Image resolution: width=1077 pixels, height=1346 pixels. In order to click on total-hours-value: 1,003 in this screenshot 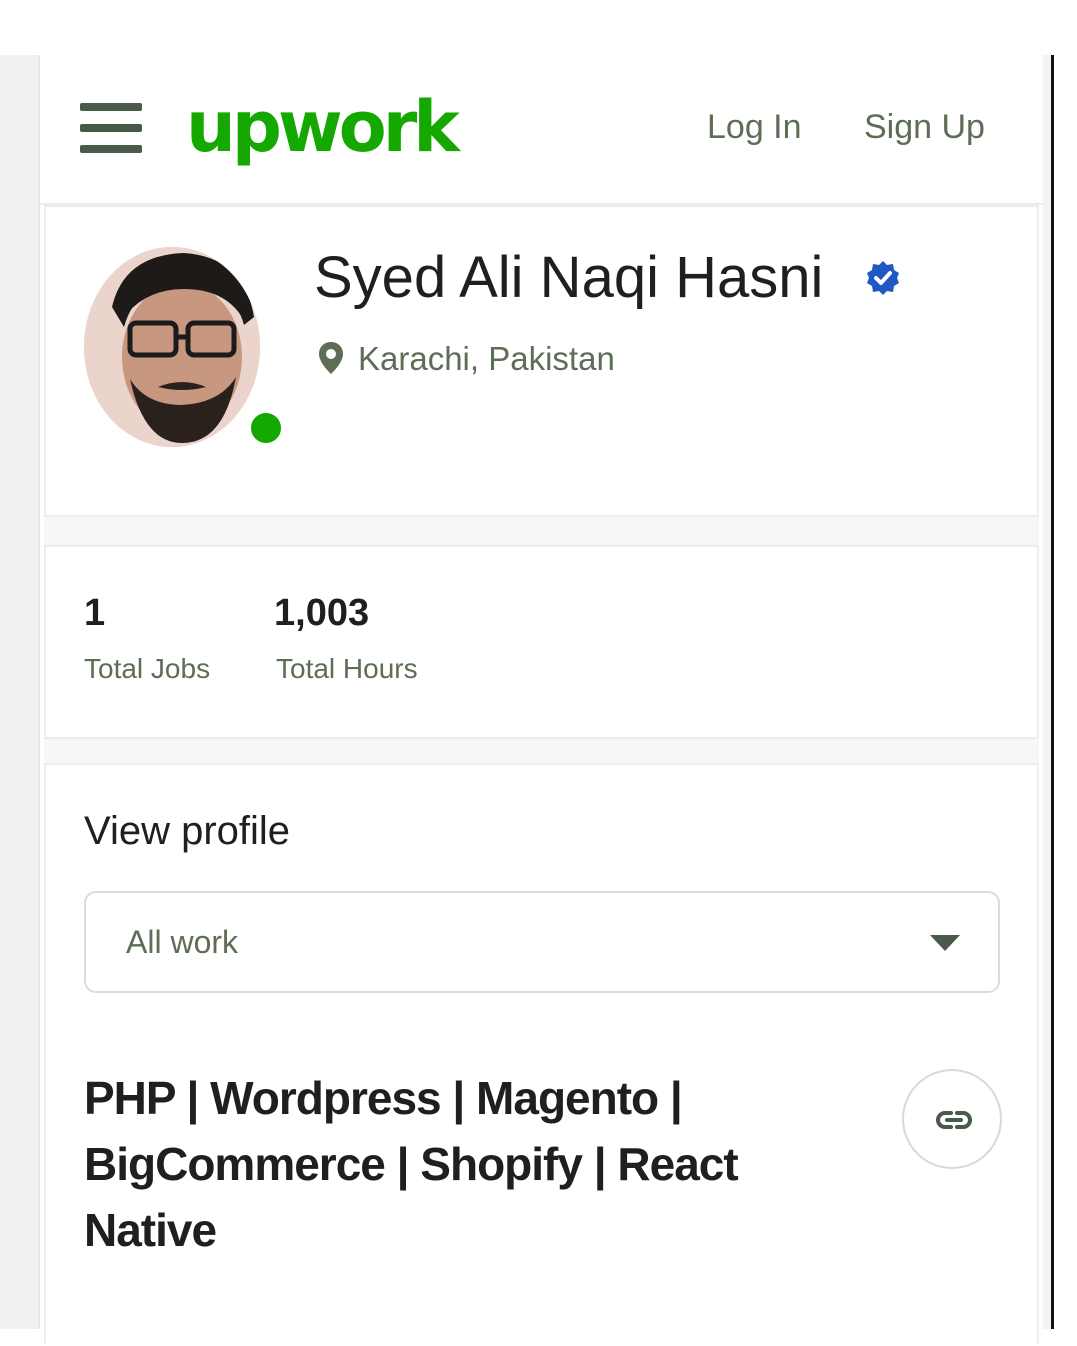, I will do `click(322, 613)`.